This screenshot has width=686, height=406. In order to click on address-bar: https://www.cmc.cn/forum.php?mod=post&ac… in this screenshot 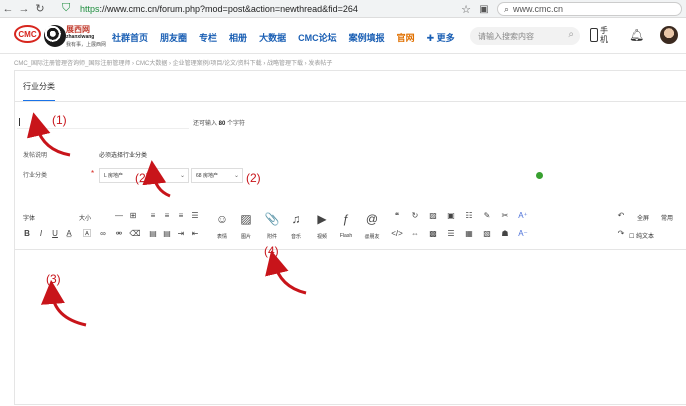, I will do `click(219, 9)`.